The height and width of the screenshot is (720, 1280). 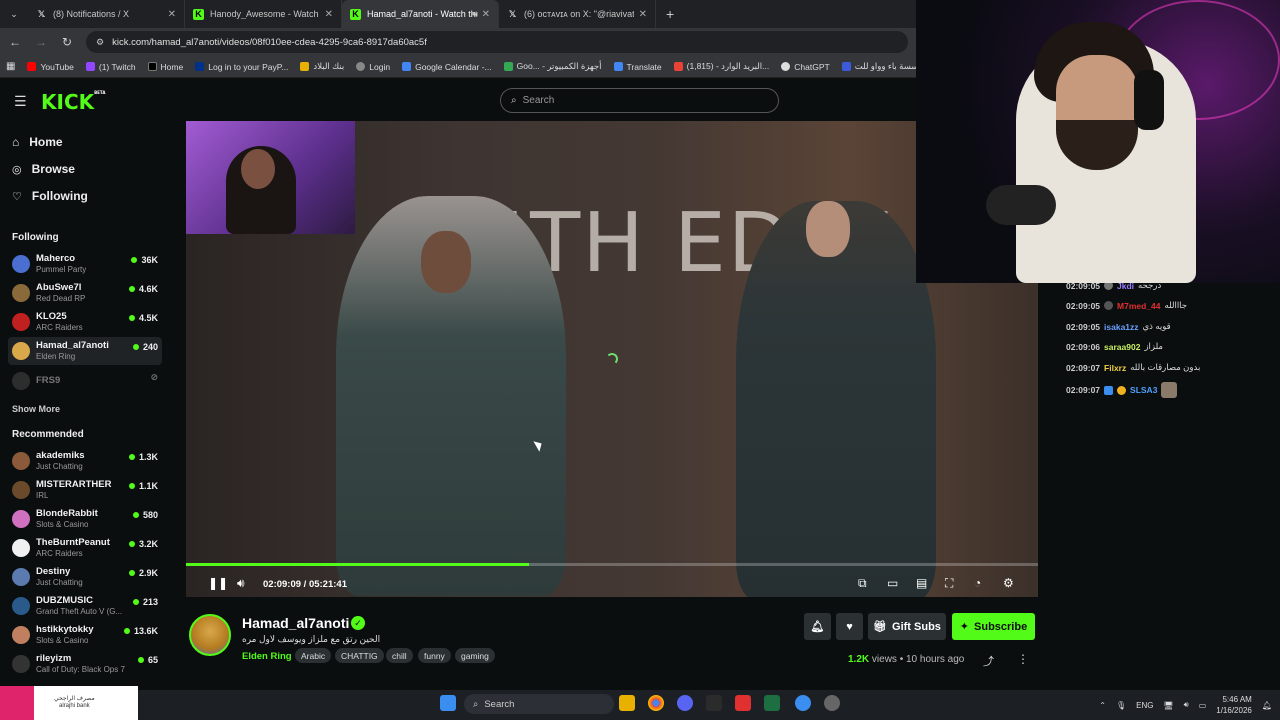 I want to click on discord-icon, so click(x=685, y=703).